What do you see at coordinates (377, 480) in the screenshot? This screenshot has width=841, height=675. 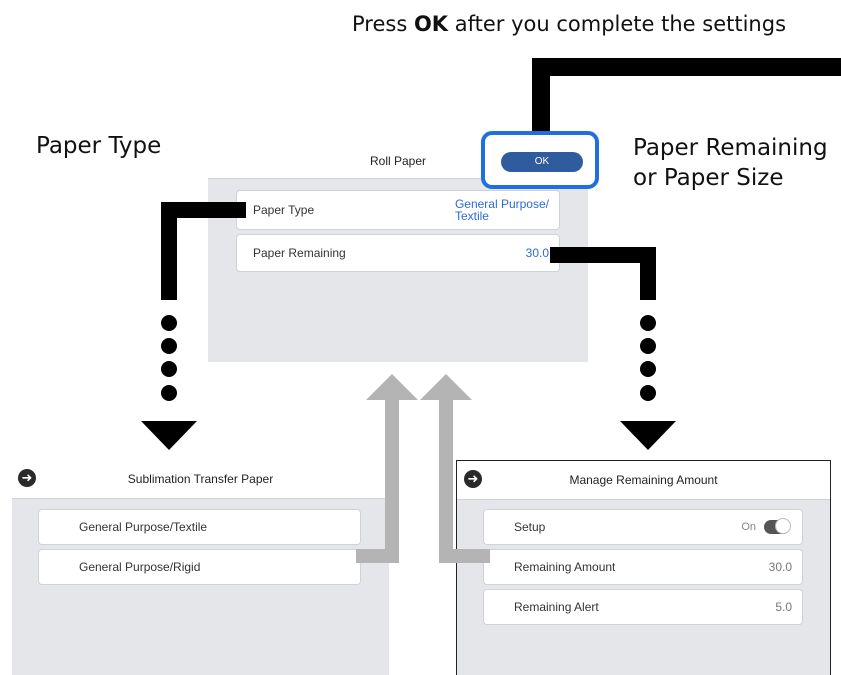 I see `left-return-arrow-line` at bounding box center [377, 480].